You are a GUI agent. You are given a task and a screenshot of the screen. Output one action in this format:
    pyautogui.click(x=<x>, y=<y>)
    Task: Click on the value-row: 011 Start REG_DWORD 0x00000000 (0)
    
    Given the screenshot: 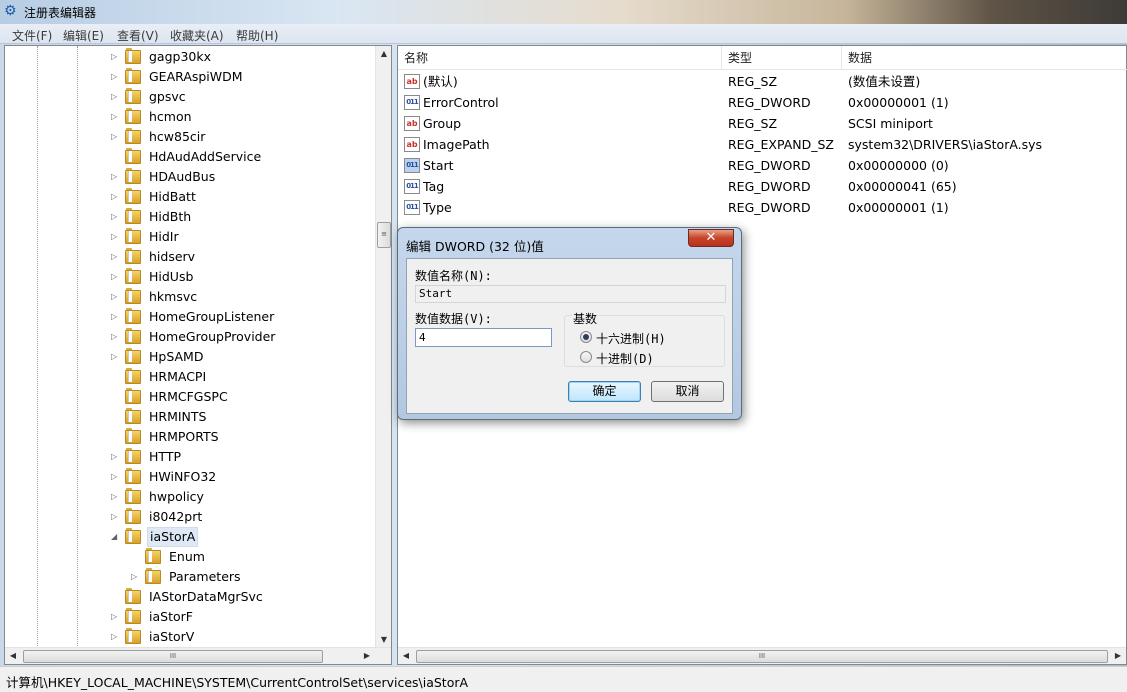 What is the action you would take?
    pyautogui.click(x=762, y=165)
    